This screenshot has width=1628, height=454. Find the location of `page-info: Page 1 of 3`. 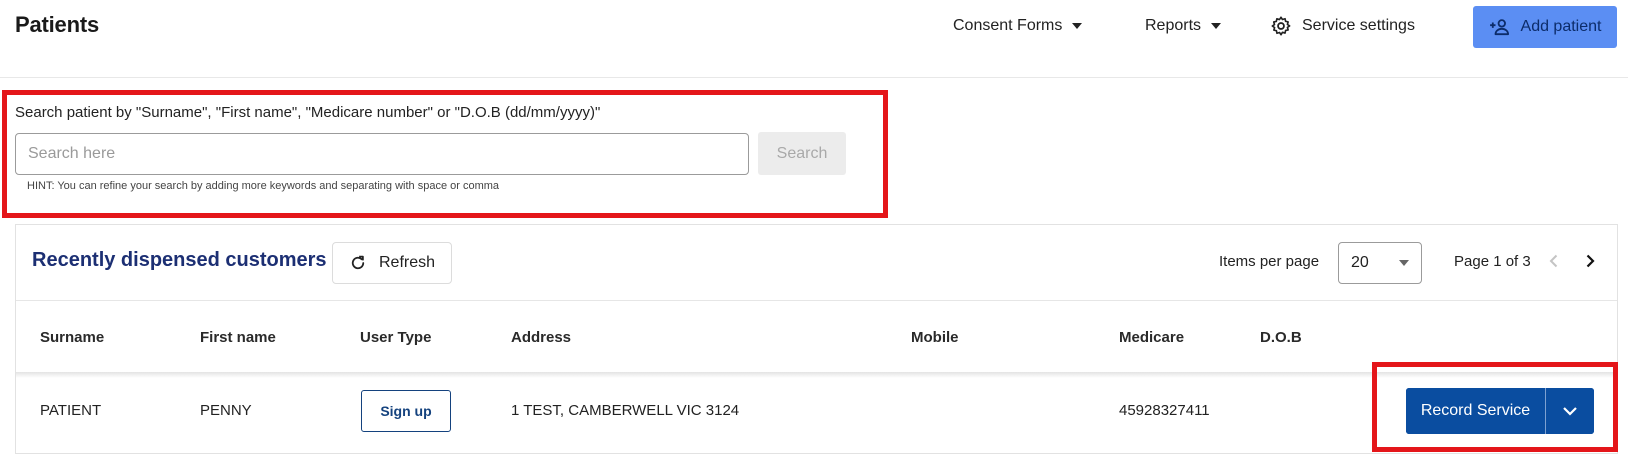

page-info: Page 1 of 3 is located at coordinates (1492, 261).